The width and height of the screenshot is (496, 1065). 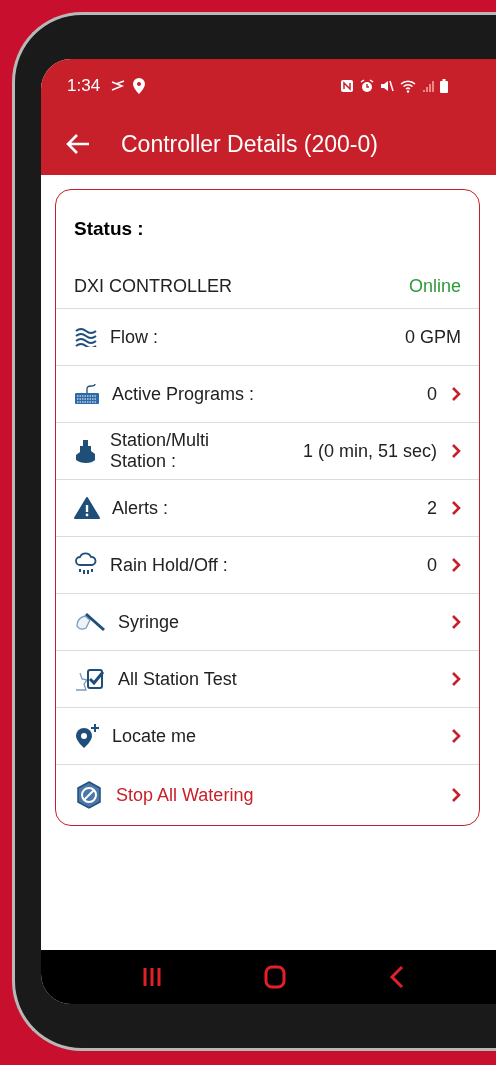 I want to click on row-label: Flow :, so click(x=134, y=337).